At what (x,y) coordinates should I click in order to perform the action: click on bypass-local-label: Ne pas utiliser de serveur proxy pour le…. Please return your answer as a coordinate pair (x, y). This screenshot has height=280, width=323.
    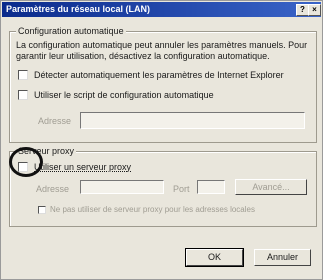
    Looking at the image, I should click on (152, 209).